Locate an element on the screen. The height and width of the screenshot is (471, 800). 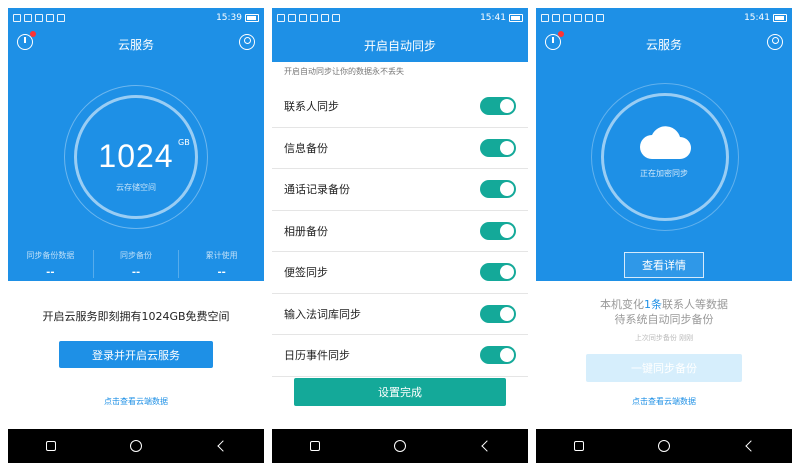
storage-unit: GB is located at coordinates (184, 142).